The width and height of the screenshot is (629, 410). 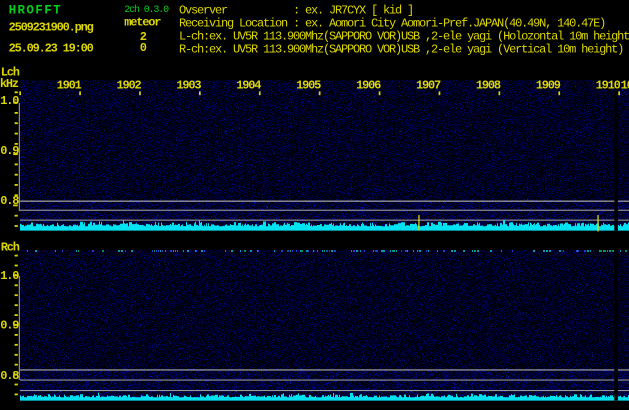 I want to click on svg-text: 1909, so click(x=548, y=86).